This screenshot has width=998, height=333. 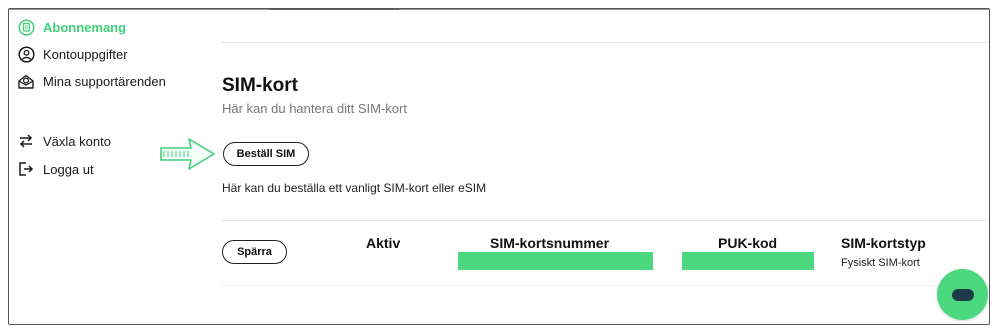 I want to click on sim-type-header: SIM-kortstyp, so click(x=883, y=243).